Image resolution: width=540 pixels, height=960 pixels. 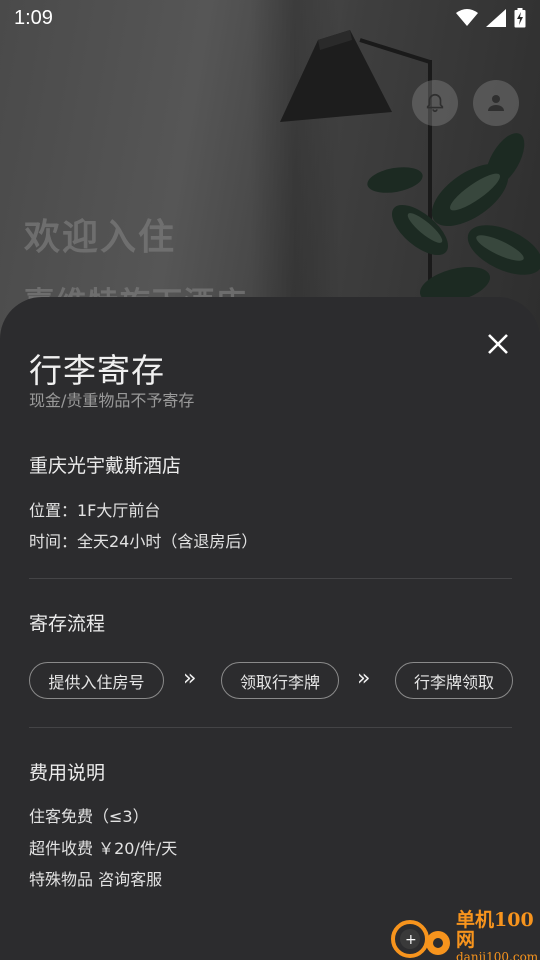 What do you see at coordinates (520, 18) in the screenshot?
I see `battery-charging-icon` at bounding box center [520, 18].